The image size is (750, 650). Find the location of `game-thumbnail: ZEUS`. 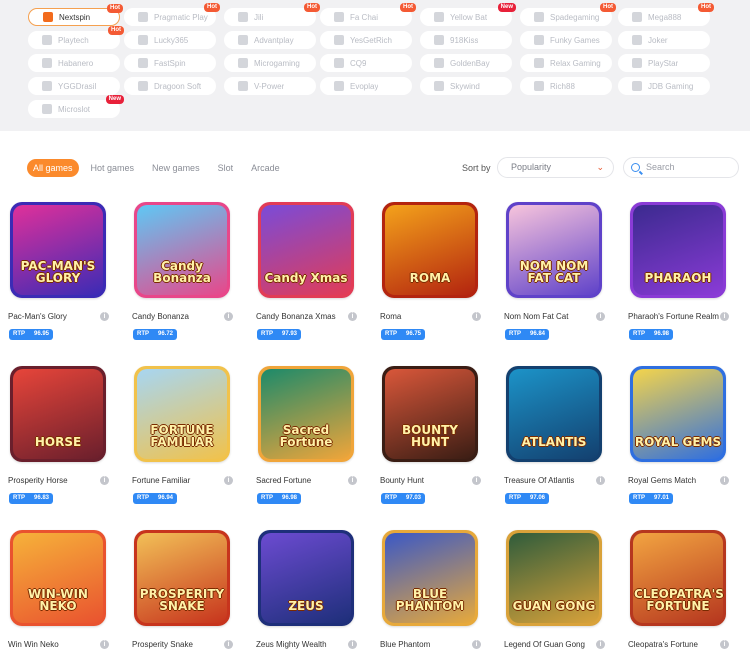

game-thumbnail: ZEUS is located at coordinates (306, 578).